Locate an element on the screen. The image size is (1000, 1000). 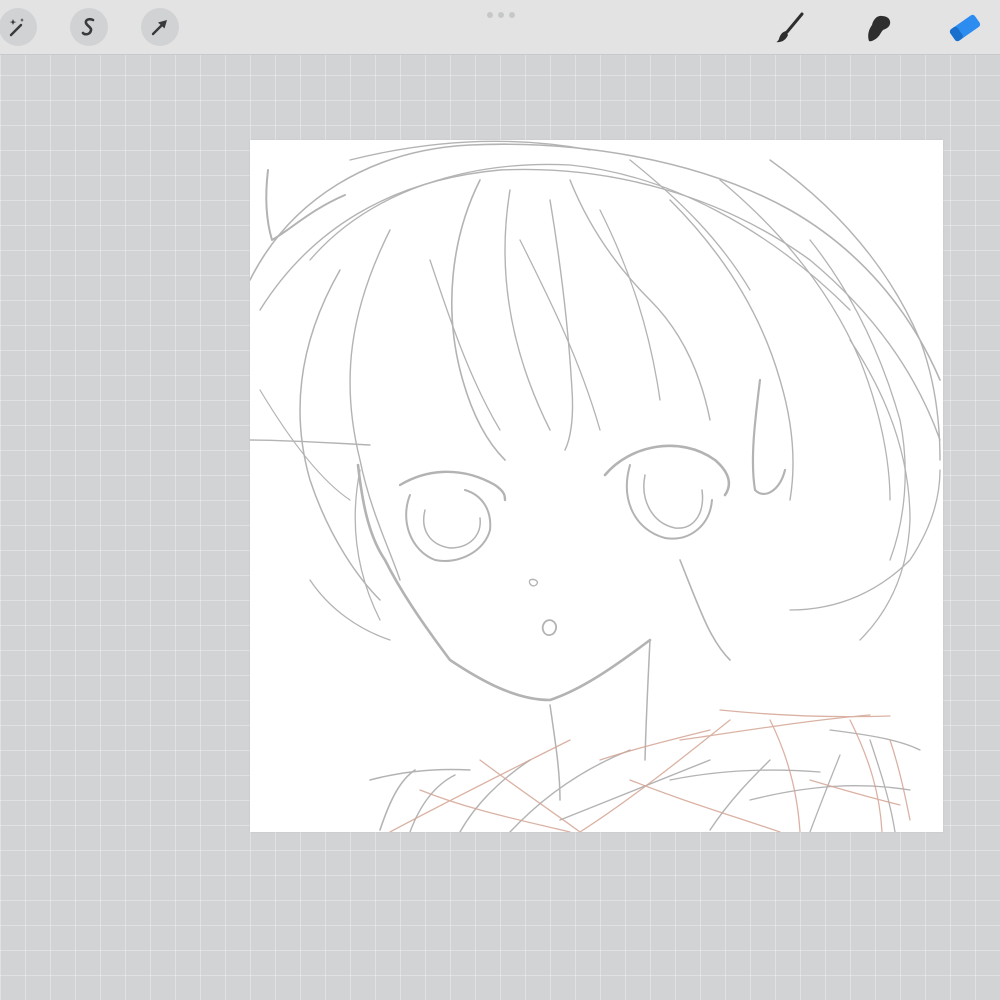
selection-button is located at coordinates (89, 27).